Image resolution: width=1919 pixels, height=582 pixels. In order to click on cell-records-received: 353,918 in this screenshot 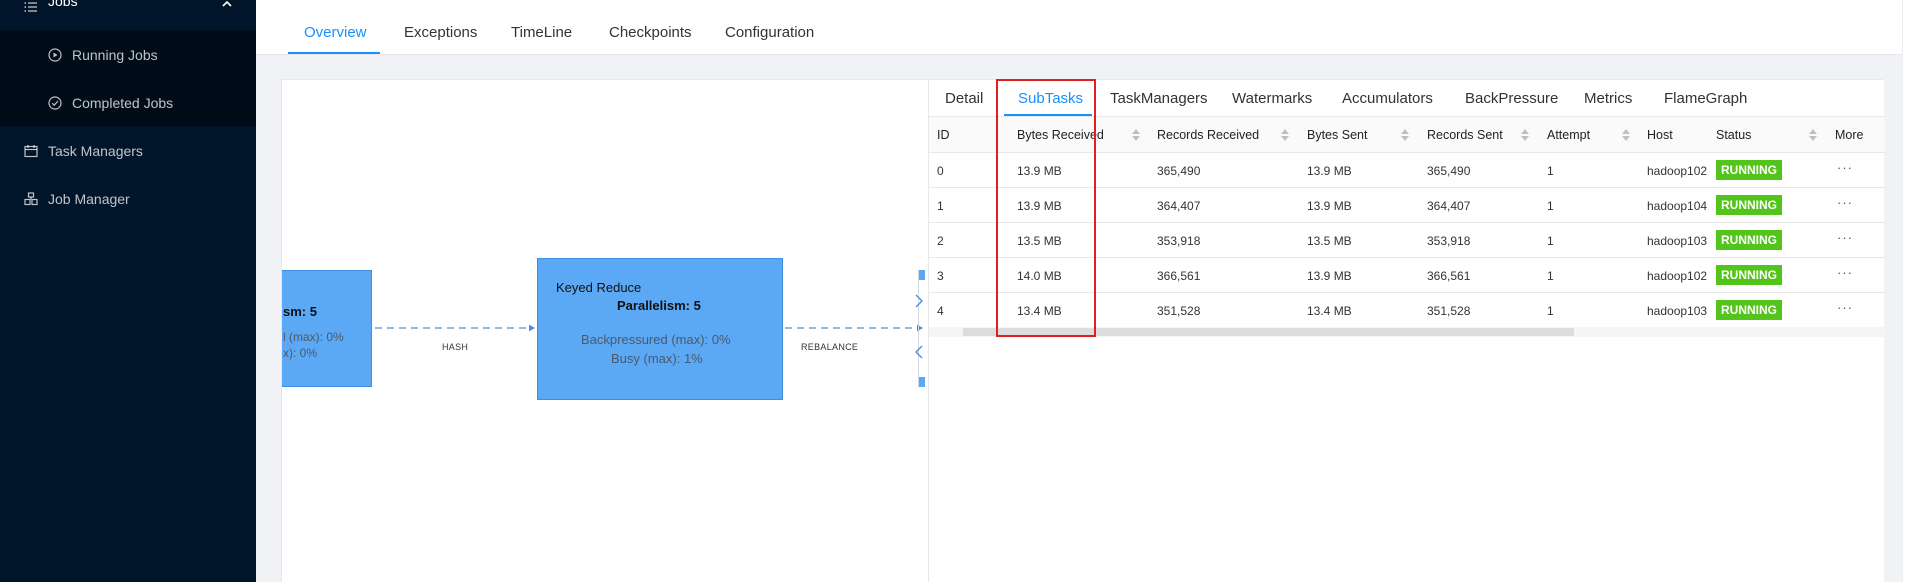, I will do `click(1179, 241)`.